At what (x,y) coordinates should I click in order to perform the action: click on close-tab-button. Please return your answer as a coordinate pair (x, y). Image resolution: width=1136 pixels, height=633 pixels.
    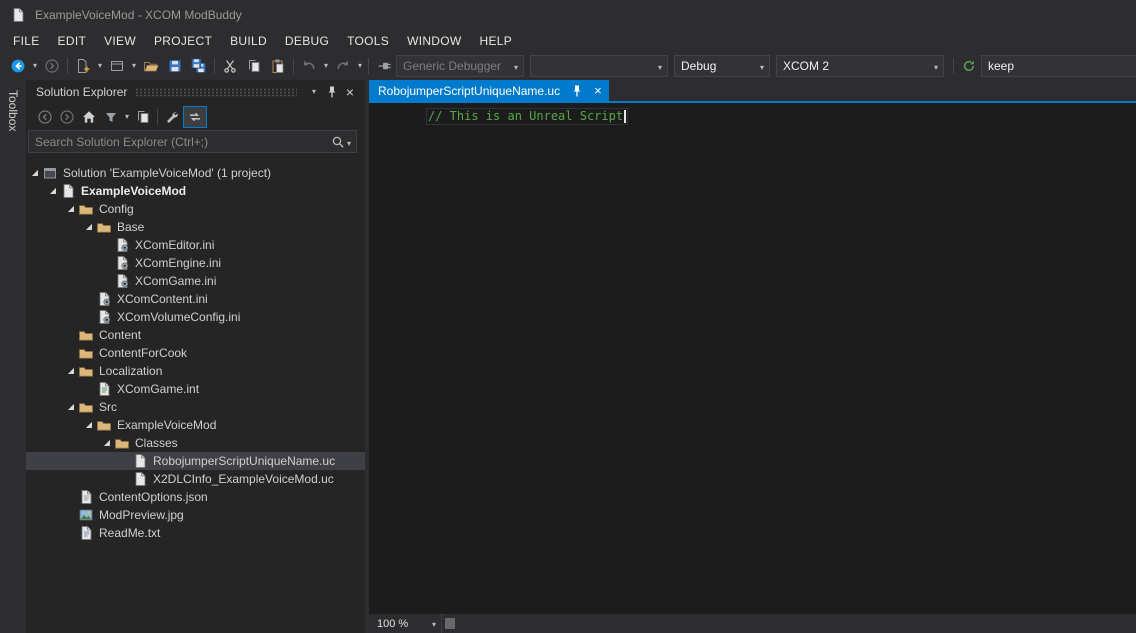
    Looking at the image, I should click on (598, 91).